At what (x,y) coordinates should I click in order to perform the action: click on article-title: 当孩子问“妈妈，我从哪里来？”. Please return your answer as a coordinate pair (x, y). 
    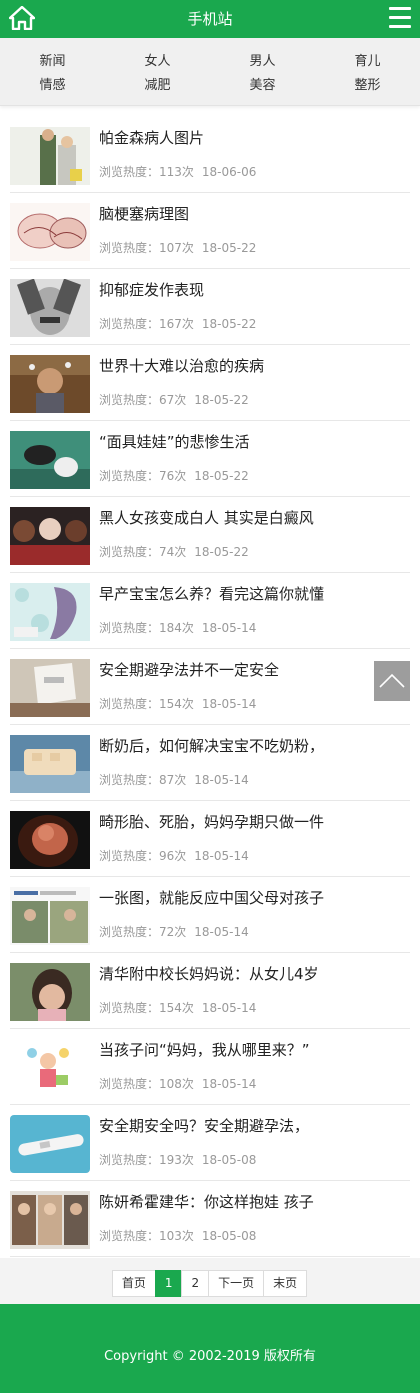
    Looking at the image, I should click on (254, 1050).